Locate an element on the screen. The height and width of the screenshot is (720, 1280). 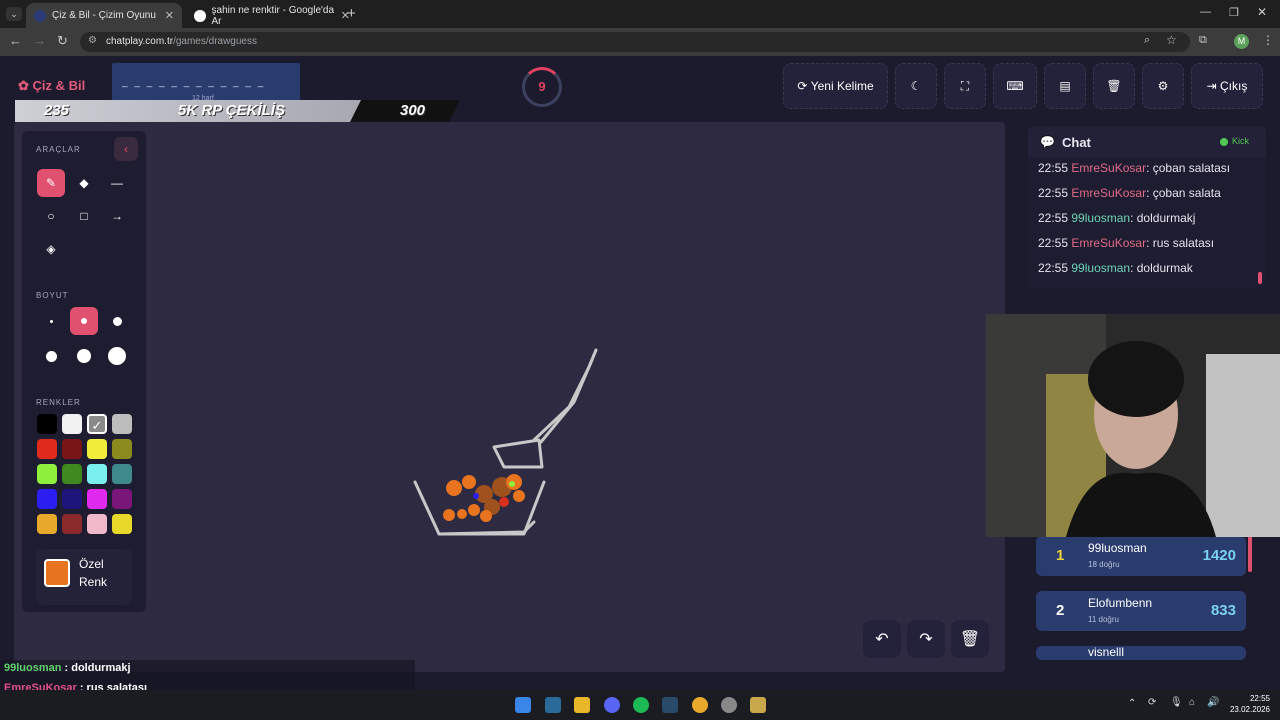
fill-tool-button: ◈ is located at coordinates (51, 249).